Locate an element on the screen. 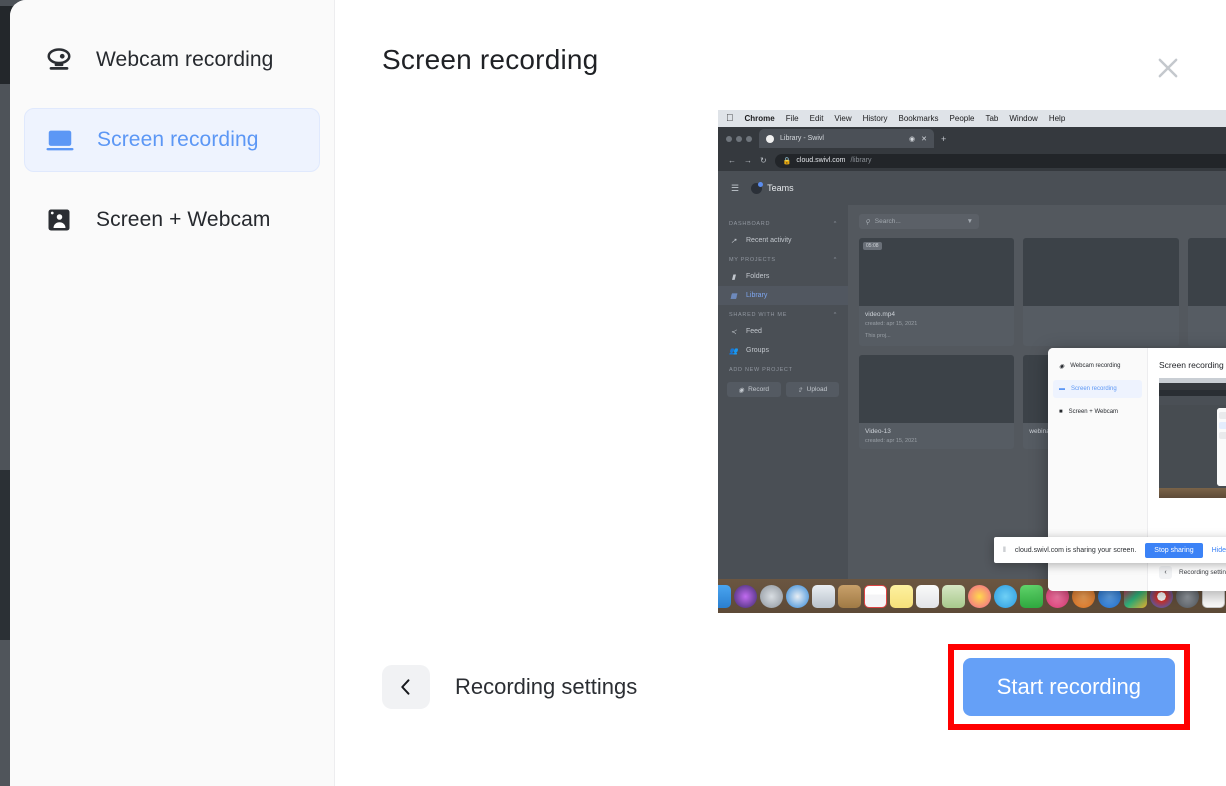  filter-icon: ▼ is located at coordinates (970, 221).